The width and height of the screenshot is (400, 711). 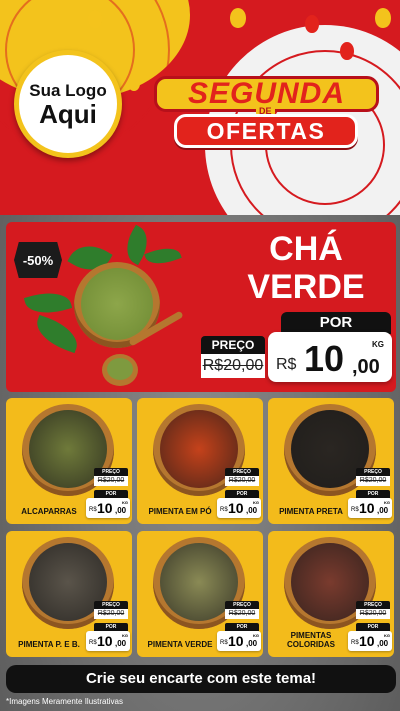 I want to click on product-name: PIMENTA PRETA, so click(x=311, y=511).